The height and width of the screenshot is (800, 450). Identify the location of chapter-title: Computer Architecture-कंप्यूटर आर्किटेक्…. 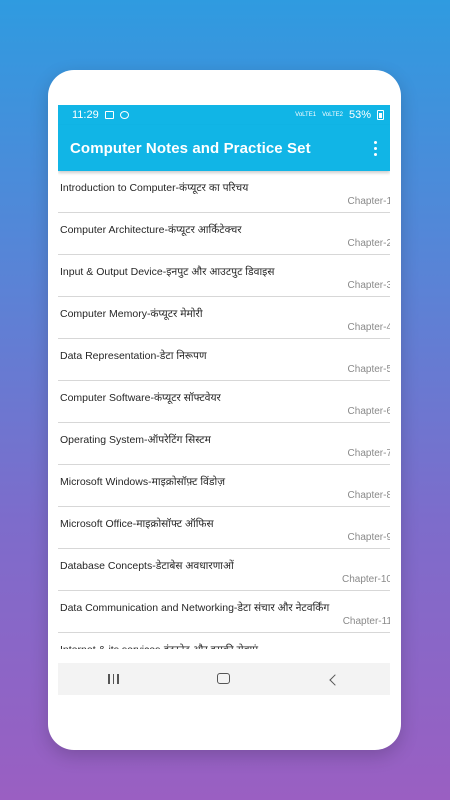
(151, 230).